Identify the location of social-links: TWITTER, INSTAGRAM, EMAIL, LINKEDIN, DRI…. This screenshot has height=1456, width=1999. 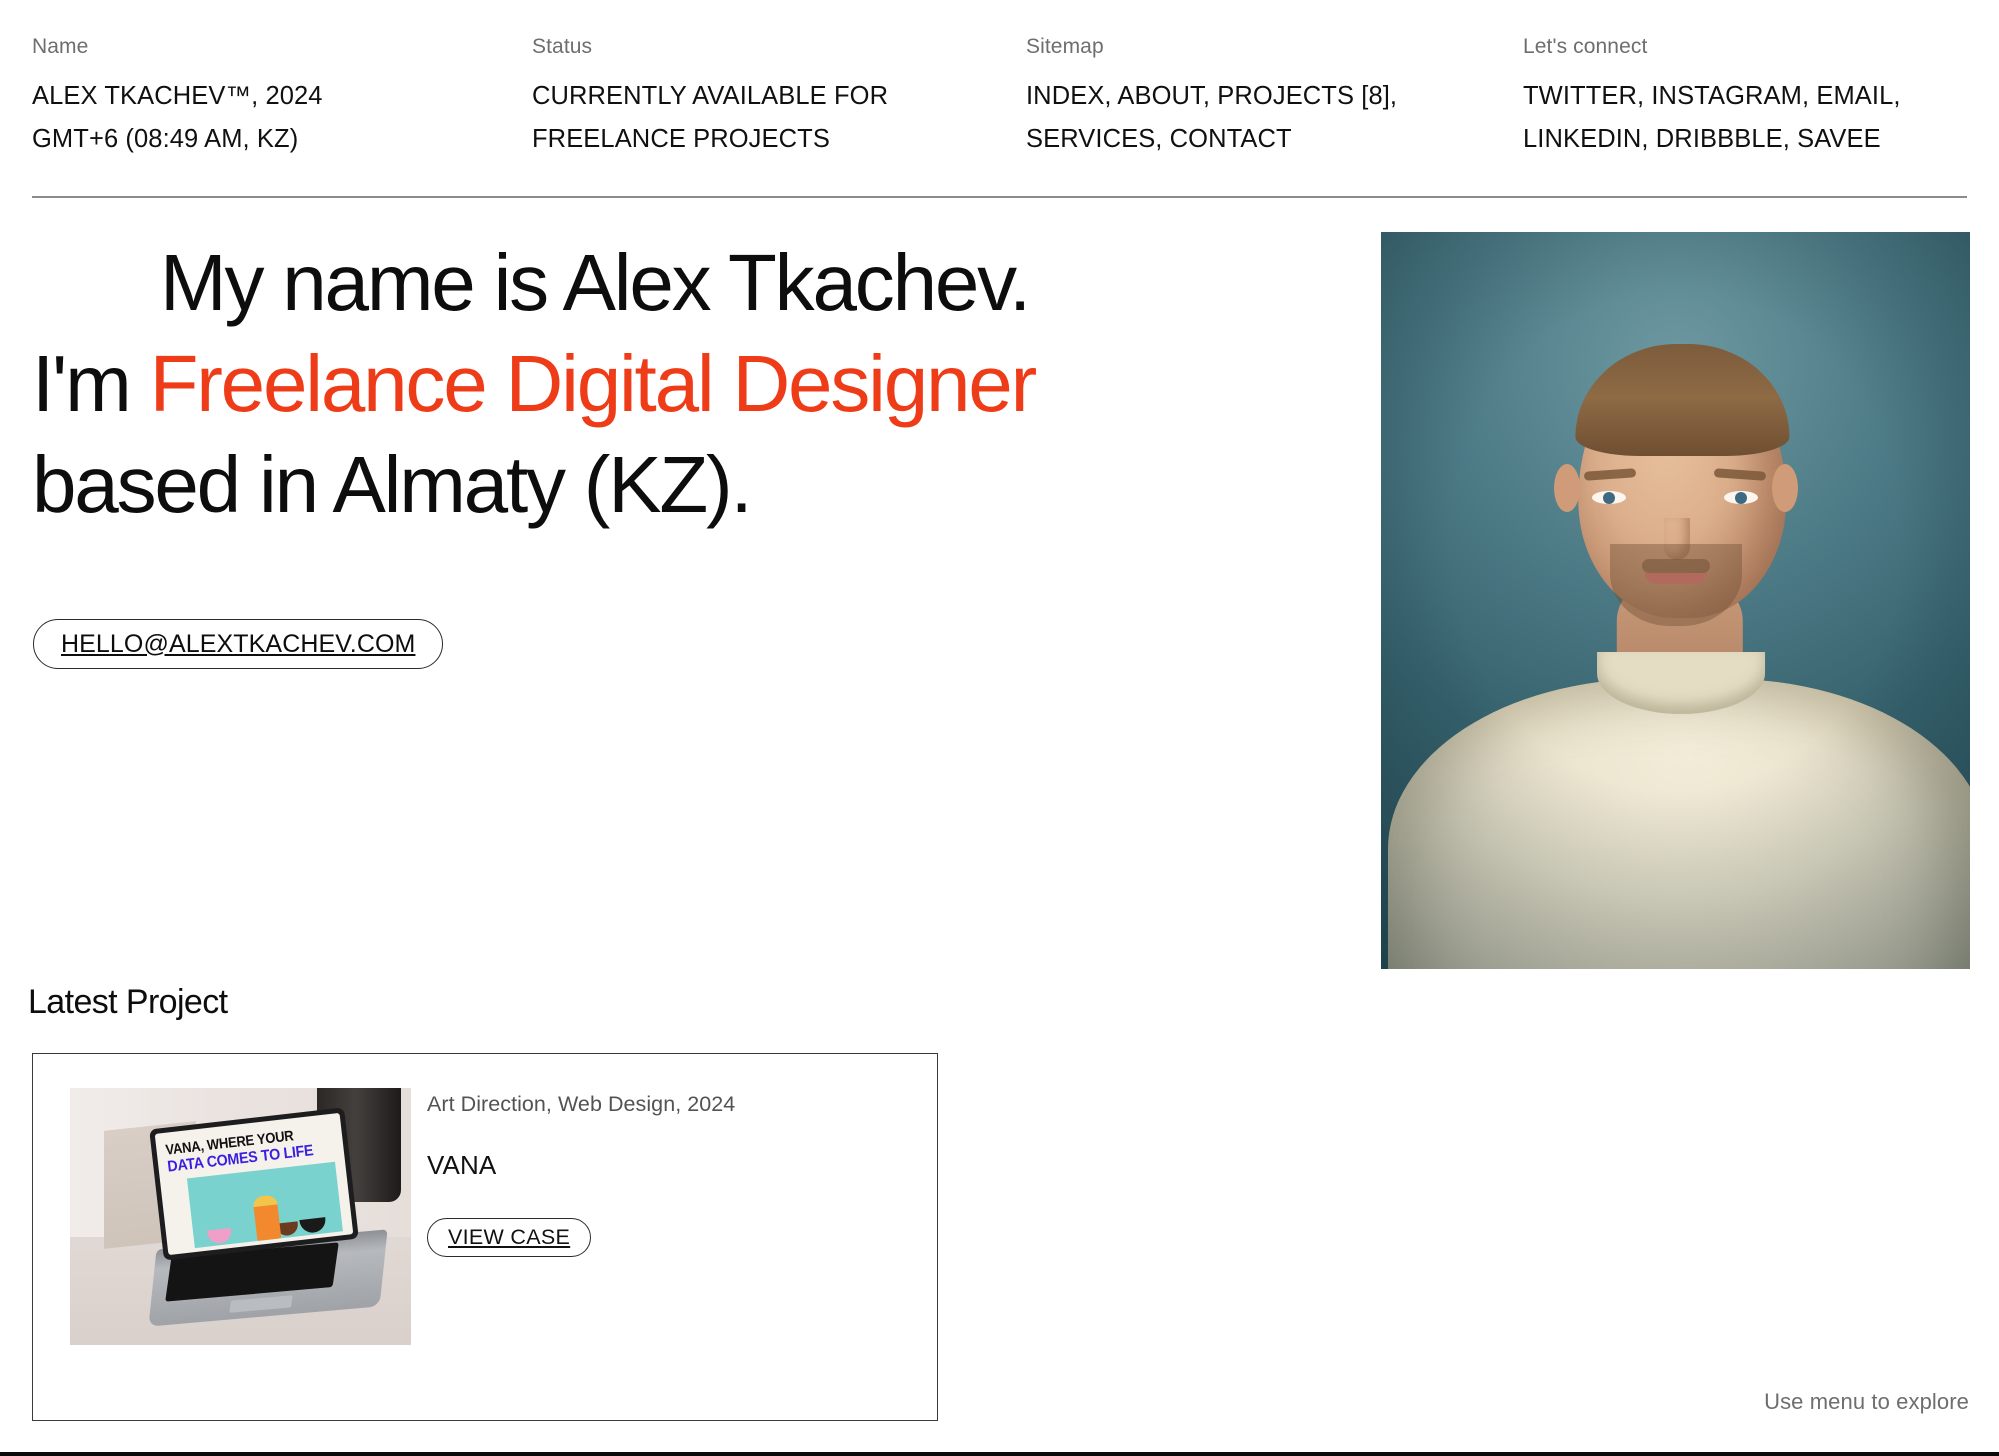
(1753, 118).